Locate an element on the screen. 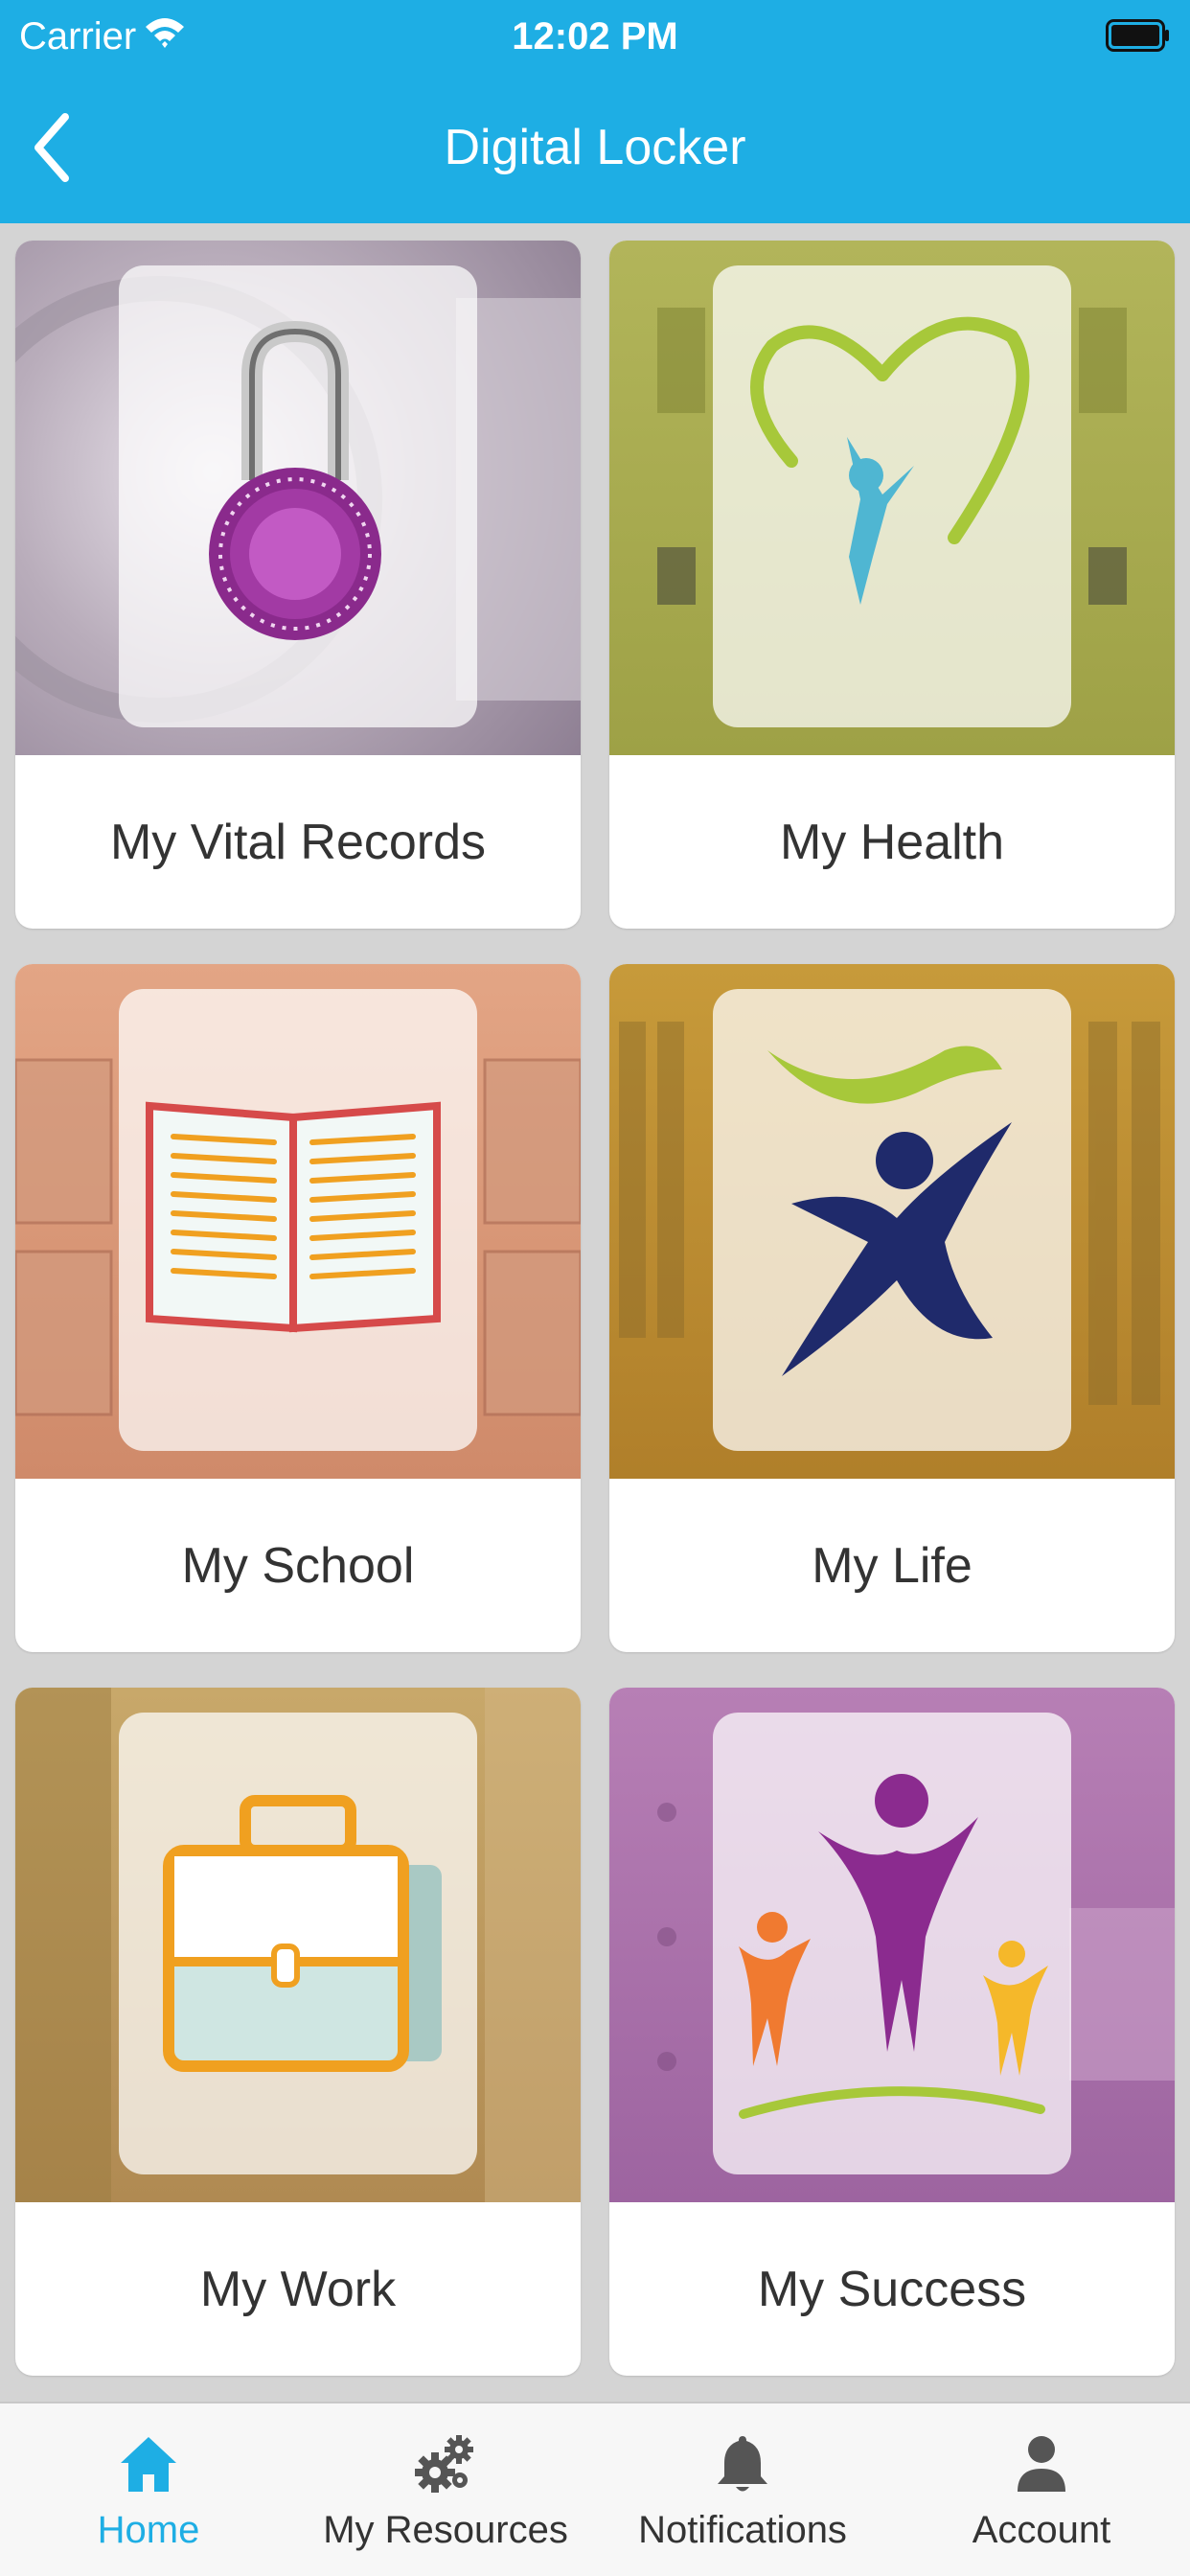 The width and height of the screenshot is (1190, 2576). card-my-success: My Success is located at coordinates (892, 2032).